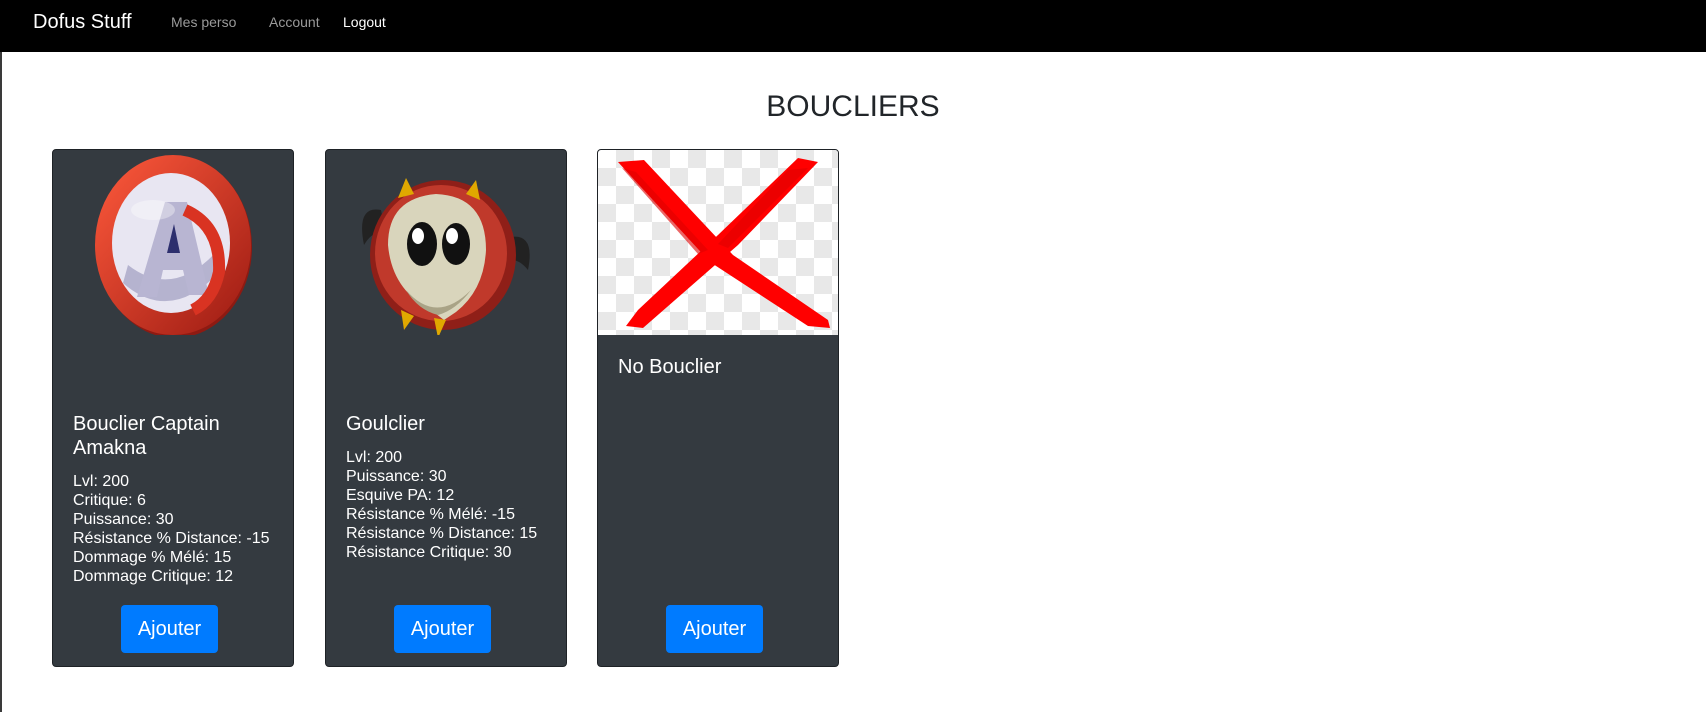  I want to click on nav-link-mes-perso: Mes perso, so click(203, 22).